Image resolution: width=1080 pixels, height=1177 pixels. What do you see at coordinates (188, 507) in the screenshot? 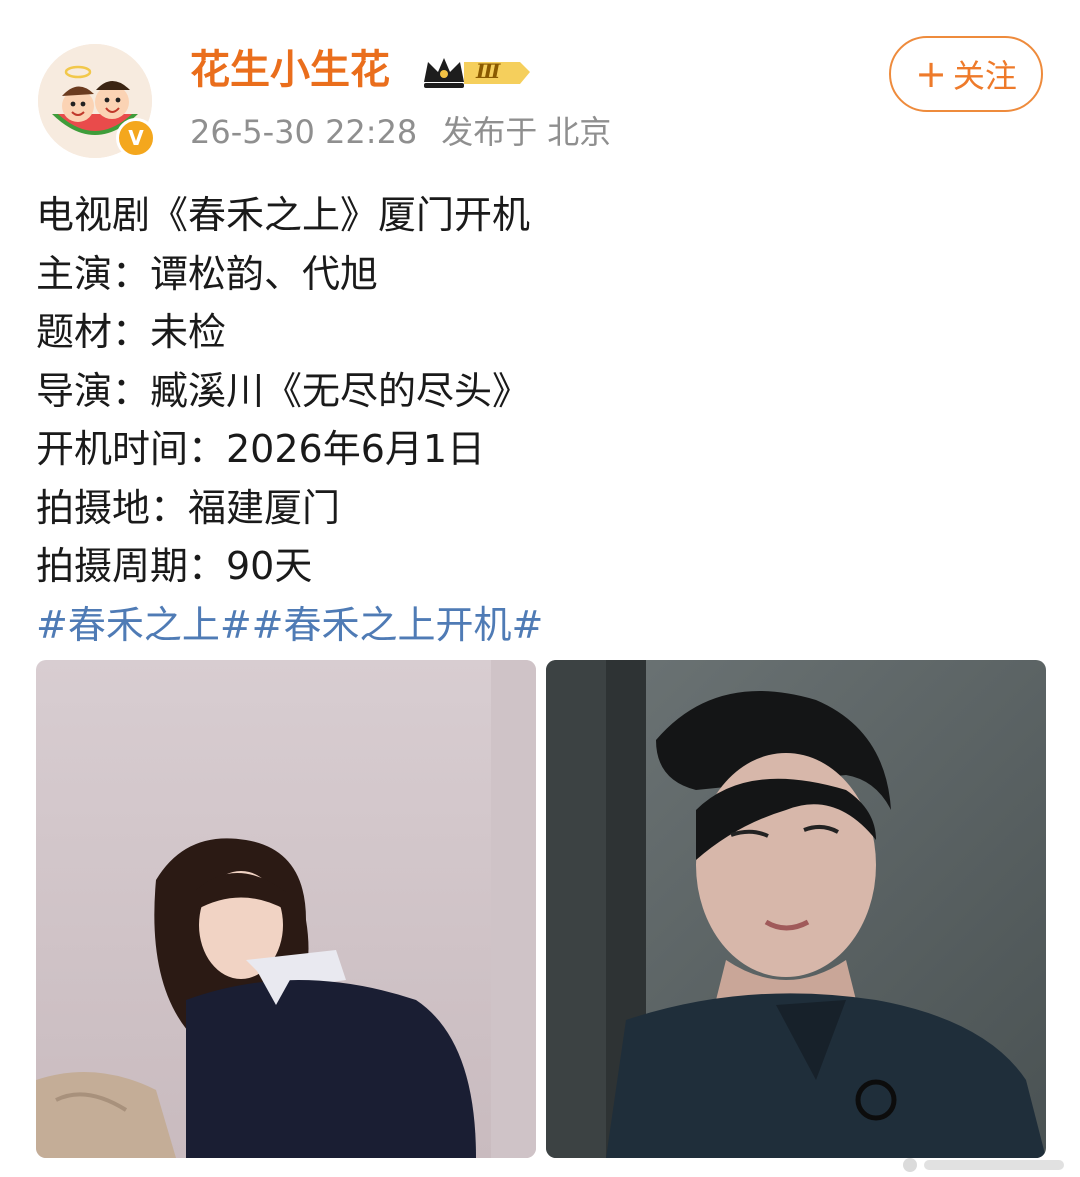
I see `content-line-location: 拍摄地：福建厦门` at bounding box center [188, 507].